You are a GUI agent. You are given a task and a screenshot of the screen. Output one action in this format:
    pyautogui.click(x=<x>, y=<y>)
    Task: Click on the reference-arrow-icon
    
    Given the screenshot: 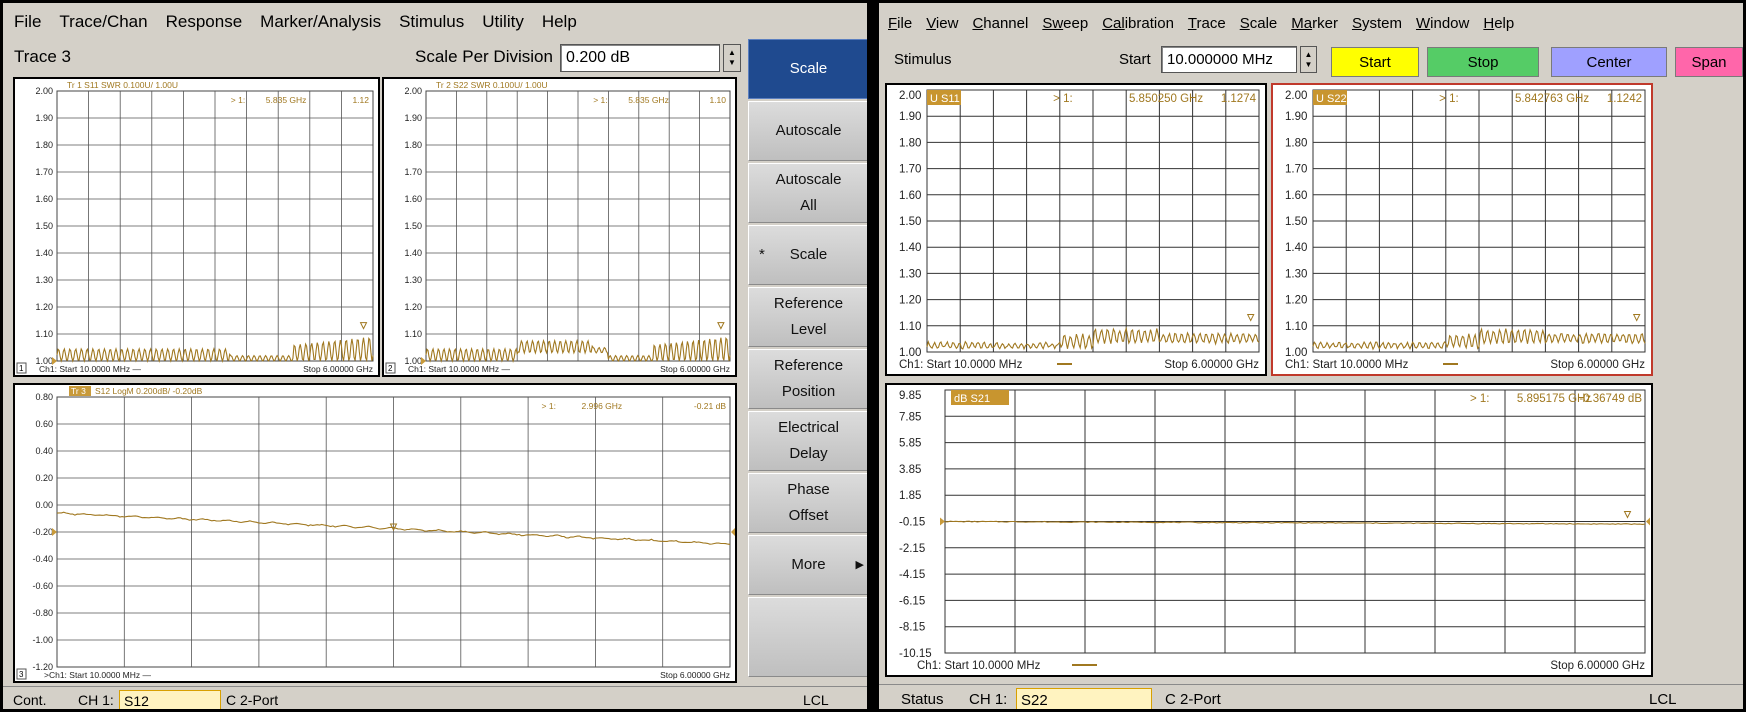 What is the action you would take?
    pyautogui.click(x=942, y=521)
    